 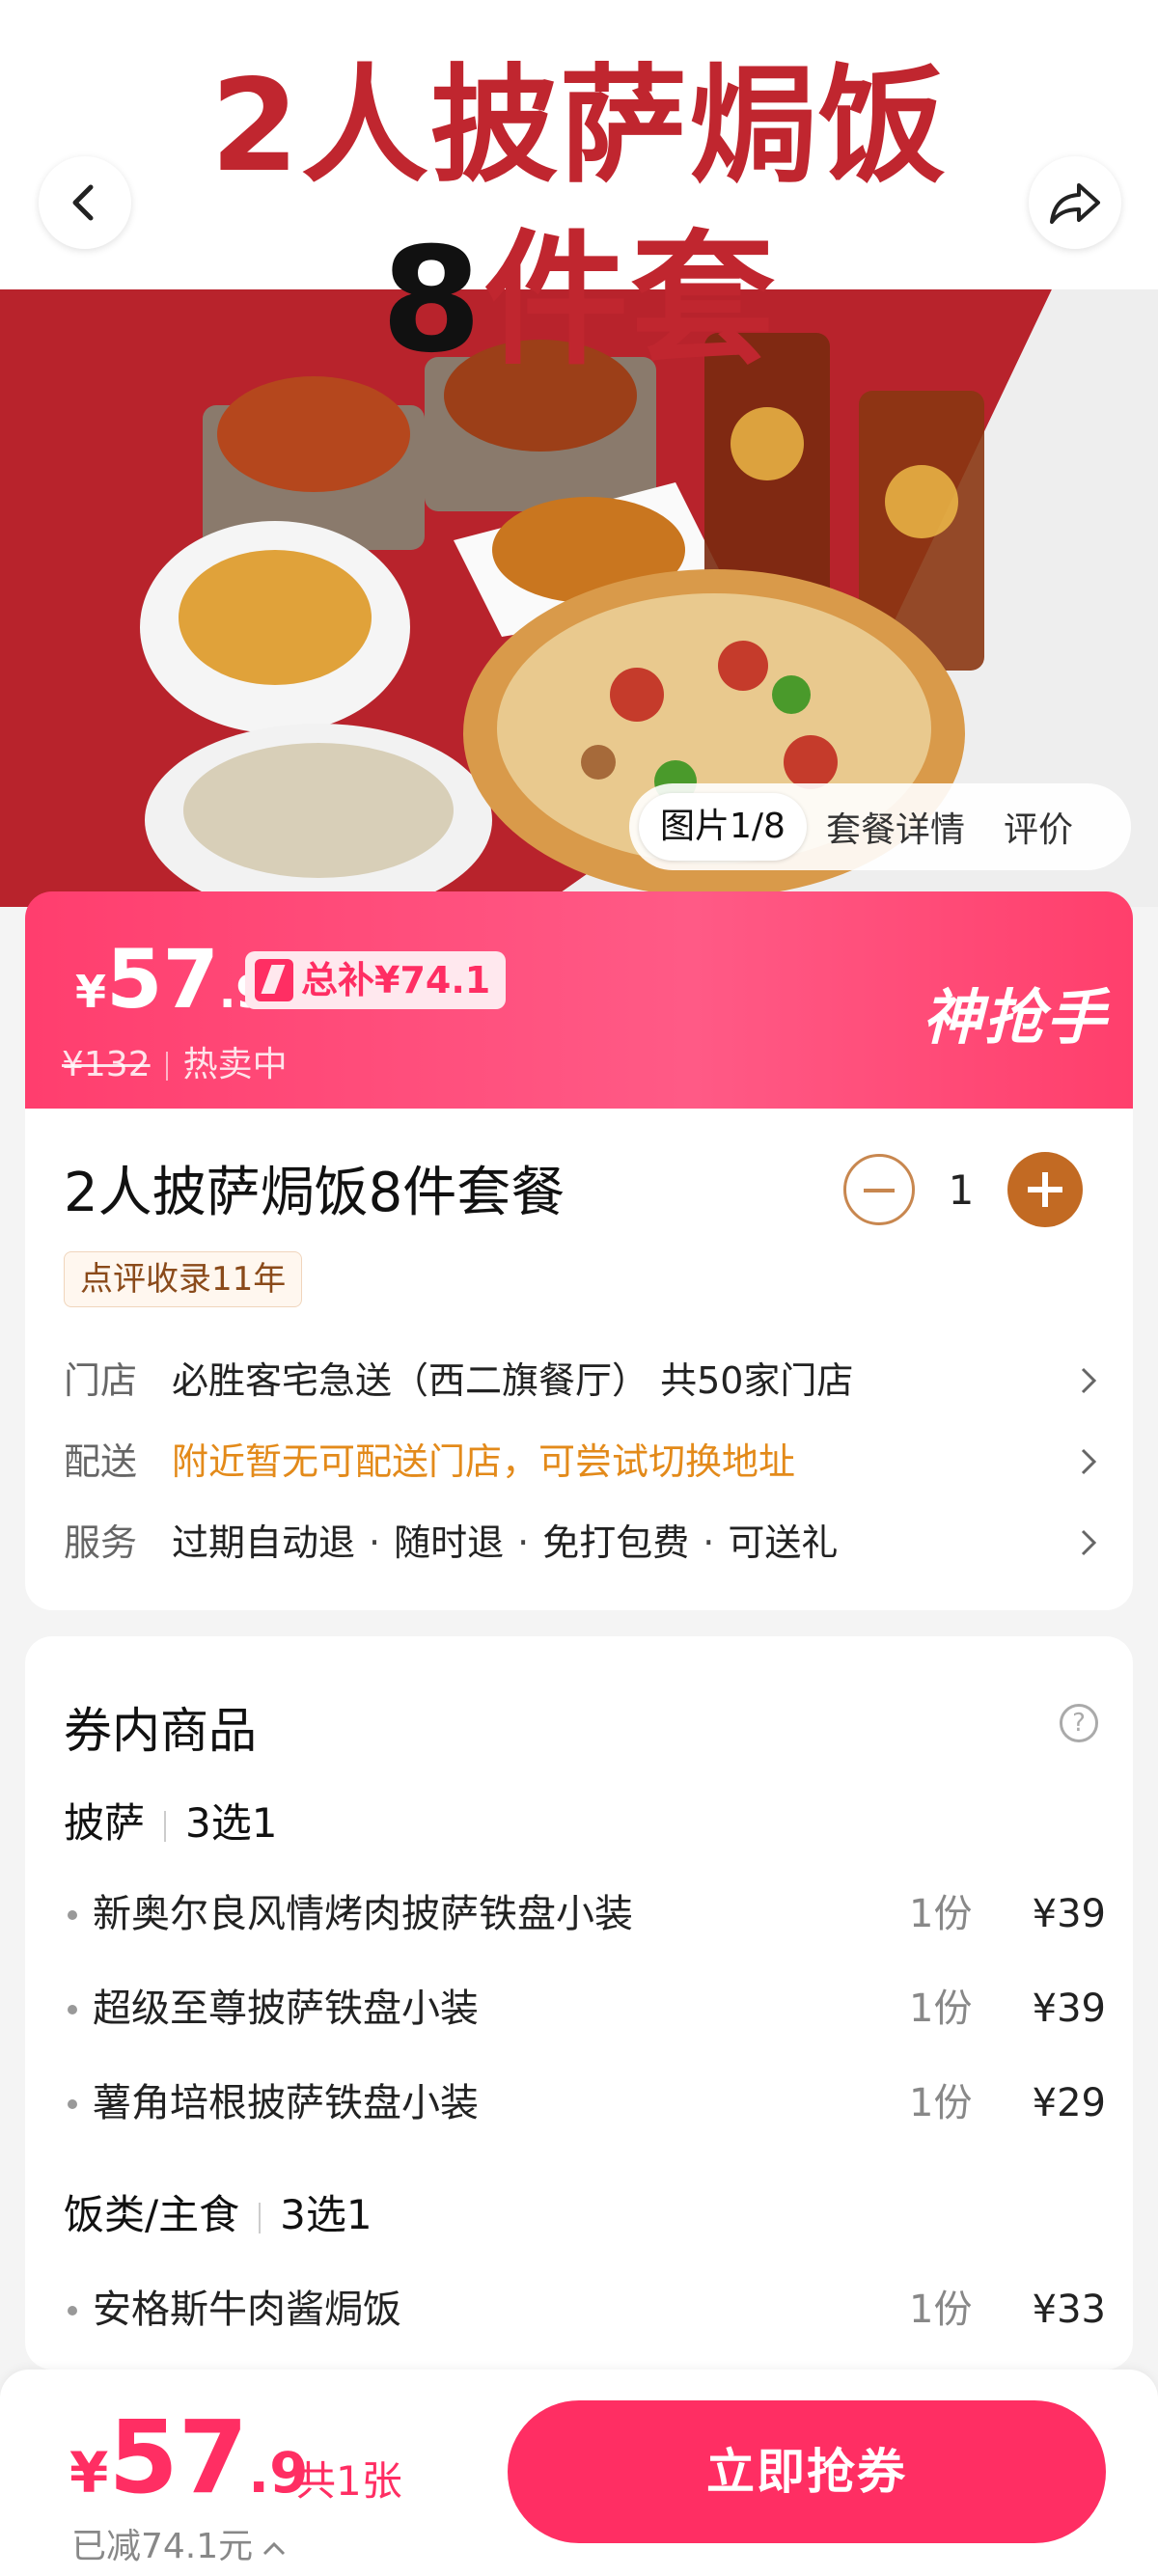 I want to click on subsidy-badge: 总补¥74.1, so click(x=376, y=980).